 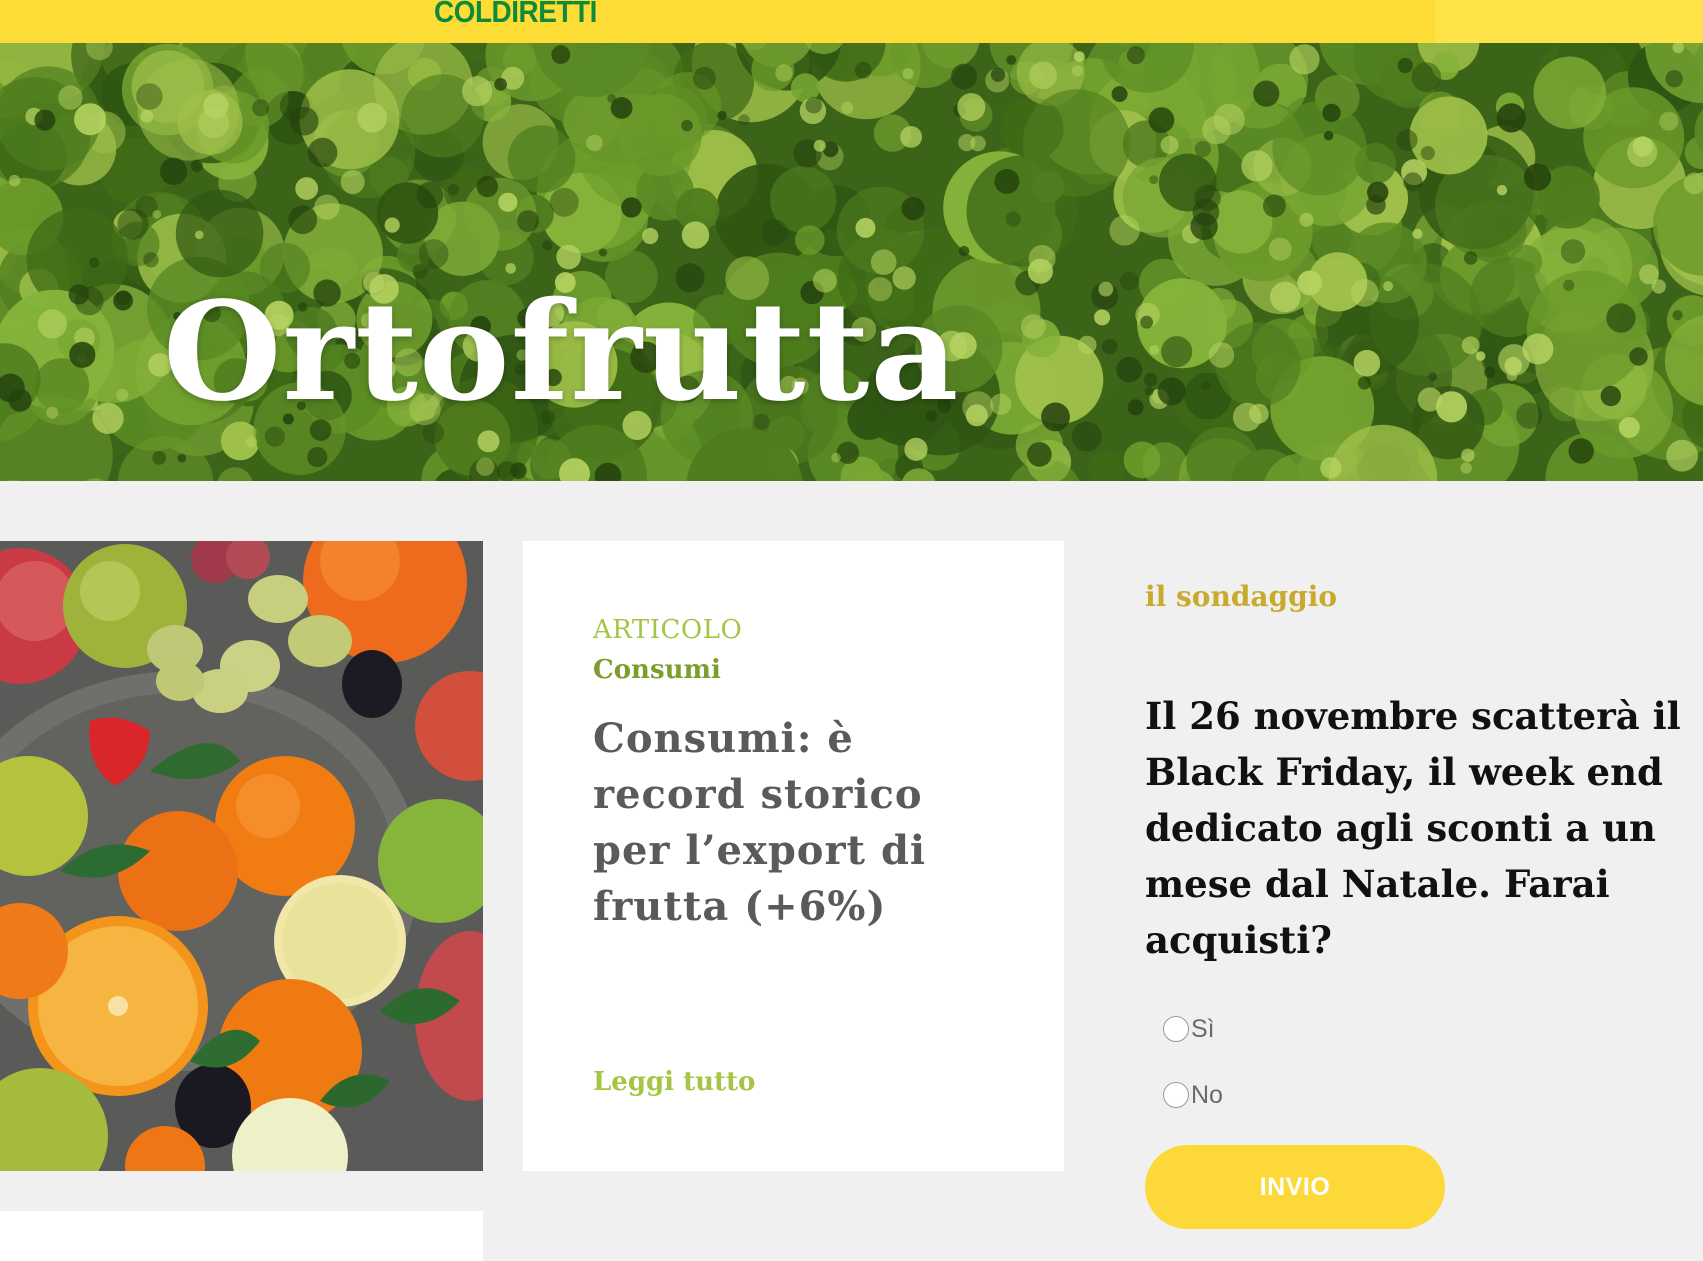 What do you see at coordinates (1203, 1028) in the screenshot?
I see `survey-option-label: Sì` at bounding box center [1203, 1028].